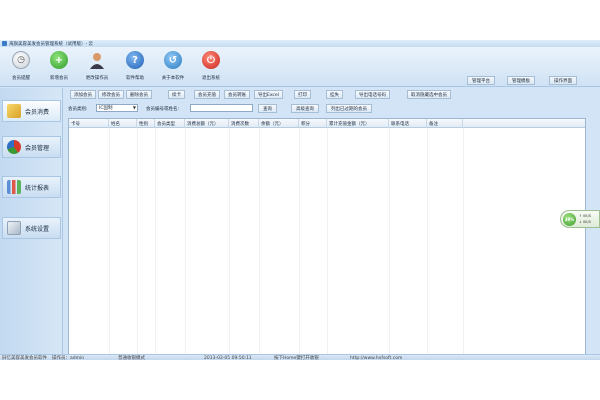 The height and width of the screenshot is (400, 600). Describe the element at coordinates (123, 123) in the screenshot. I see `column-header: 姓名` at that location.